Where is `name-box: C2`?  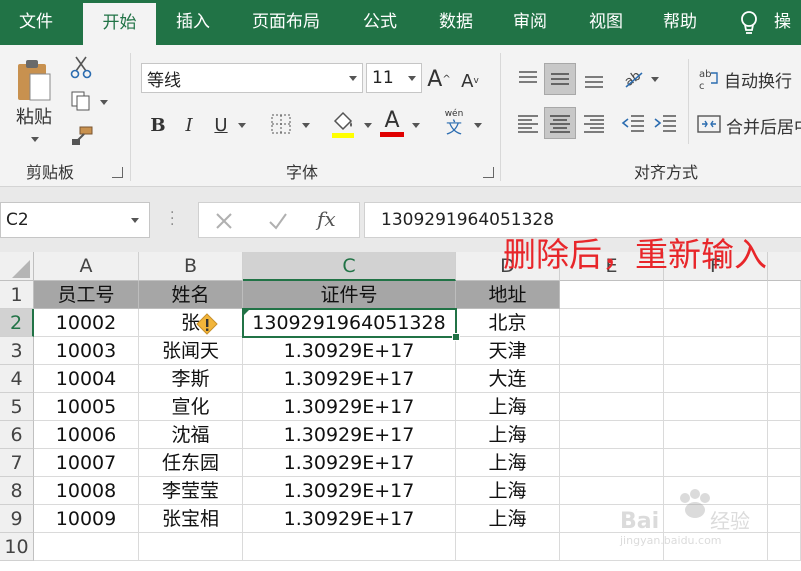
name-box: C2 is located at coordinates (75, 220).